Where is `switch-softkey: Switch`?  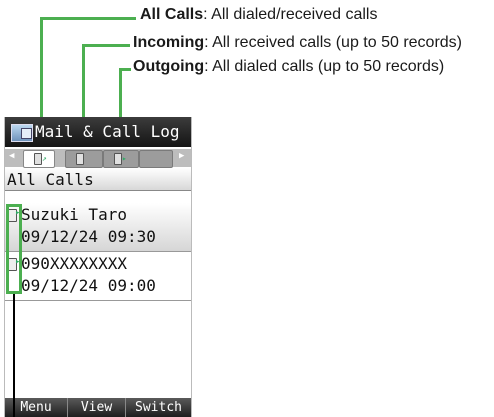 switch-softkey: Switch is located at coordinates (158, 407).